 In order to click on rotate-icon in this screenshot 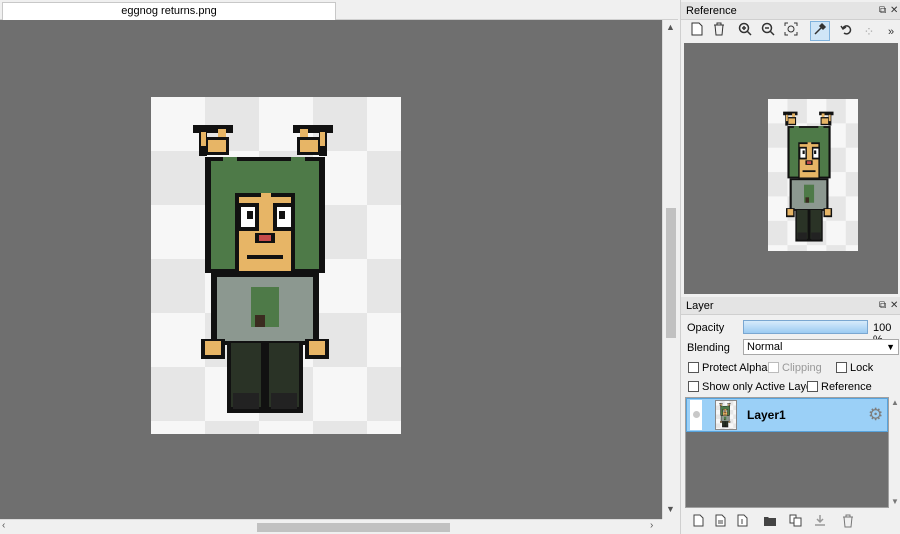, I will do `click(847, 32)`.